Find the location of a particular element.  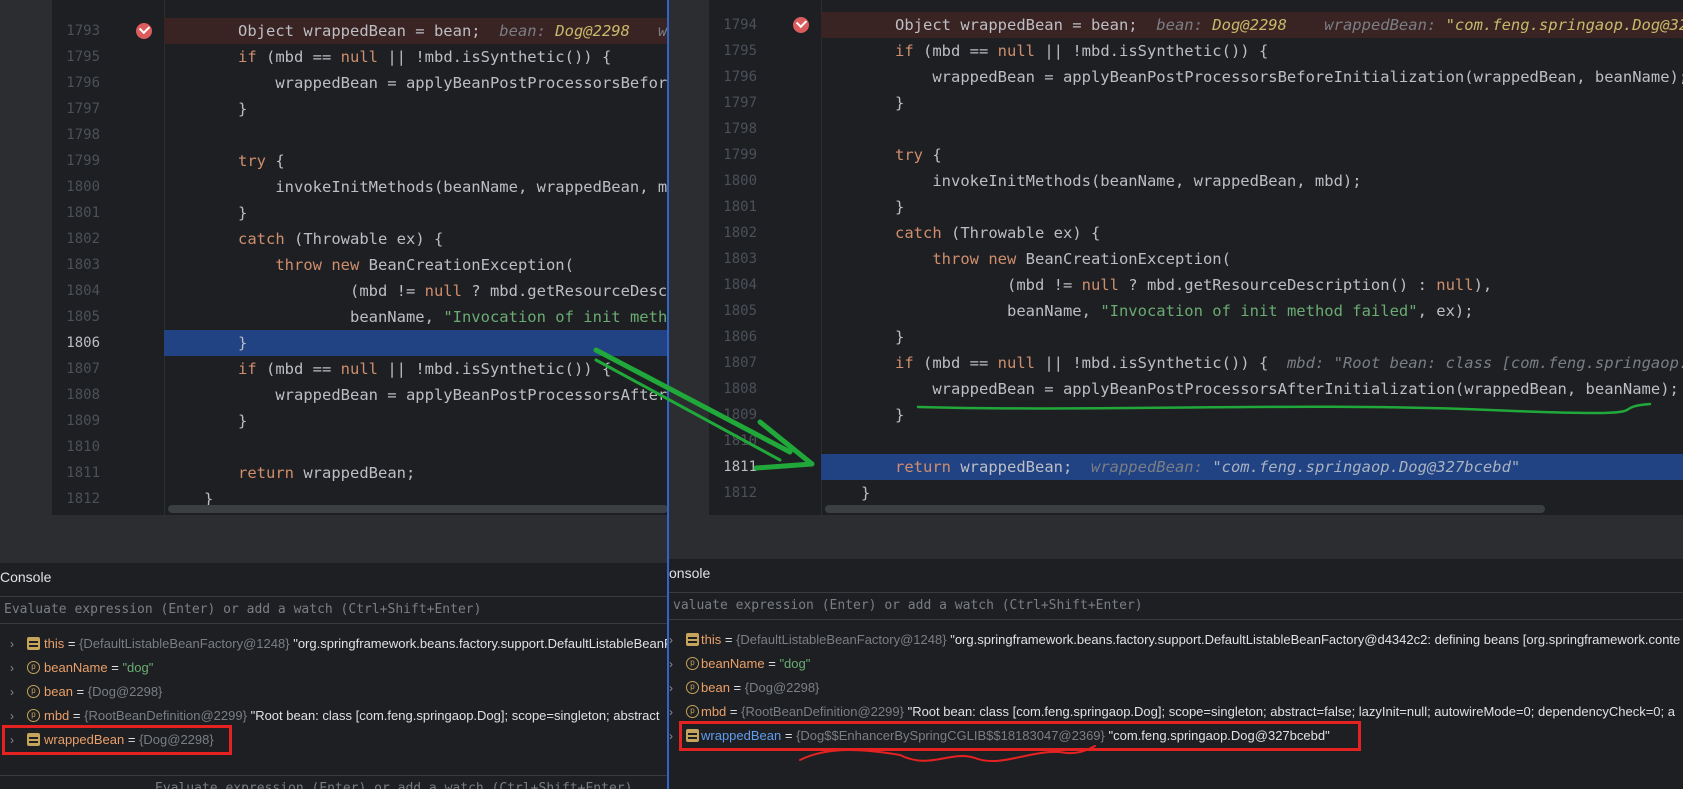

line-number: 1801 is located at coordinates (83, 213).